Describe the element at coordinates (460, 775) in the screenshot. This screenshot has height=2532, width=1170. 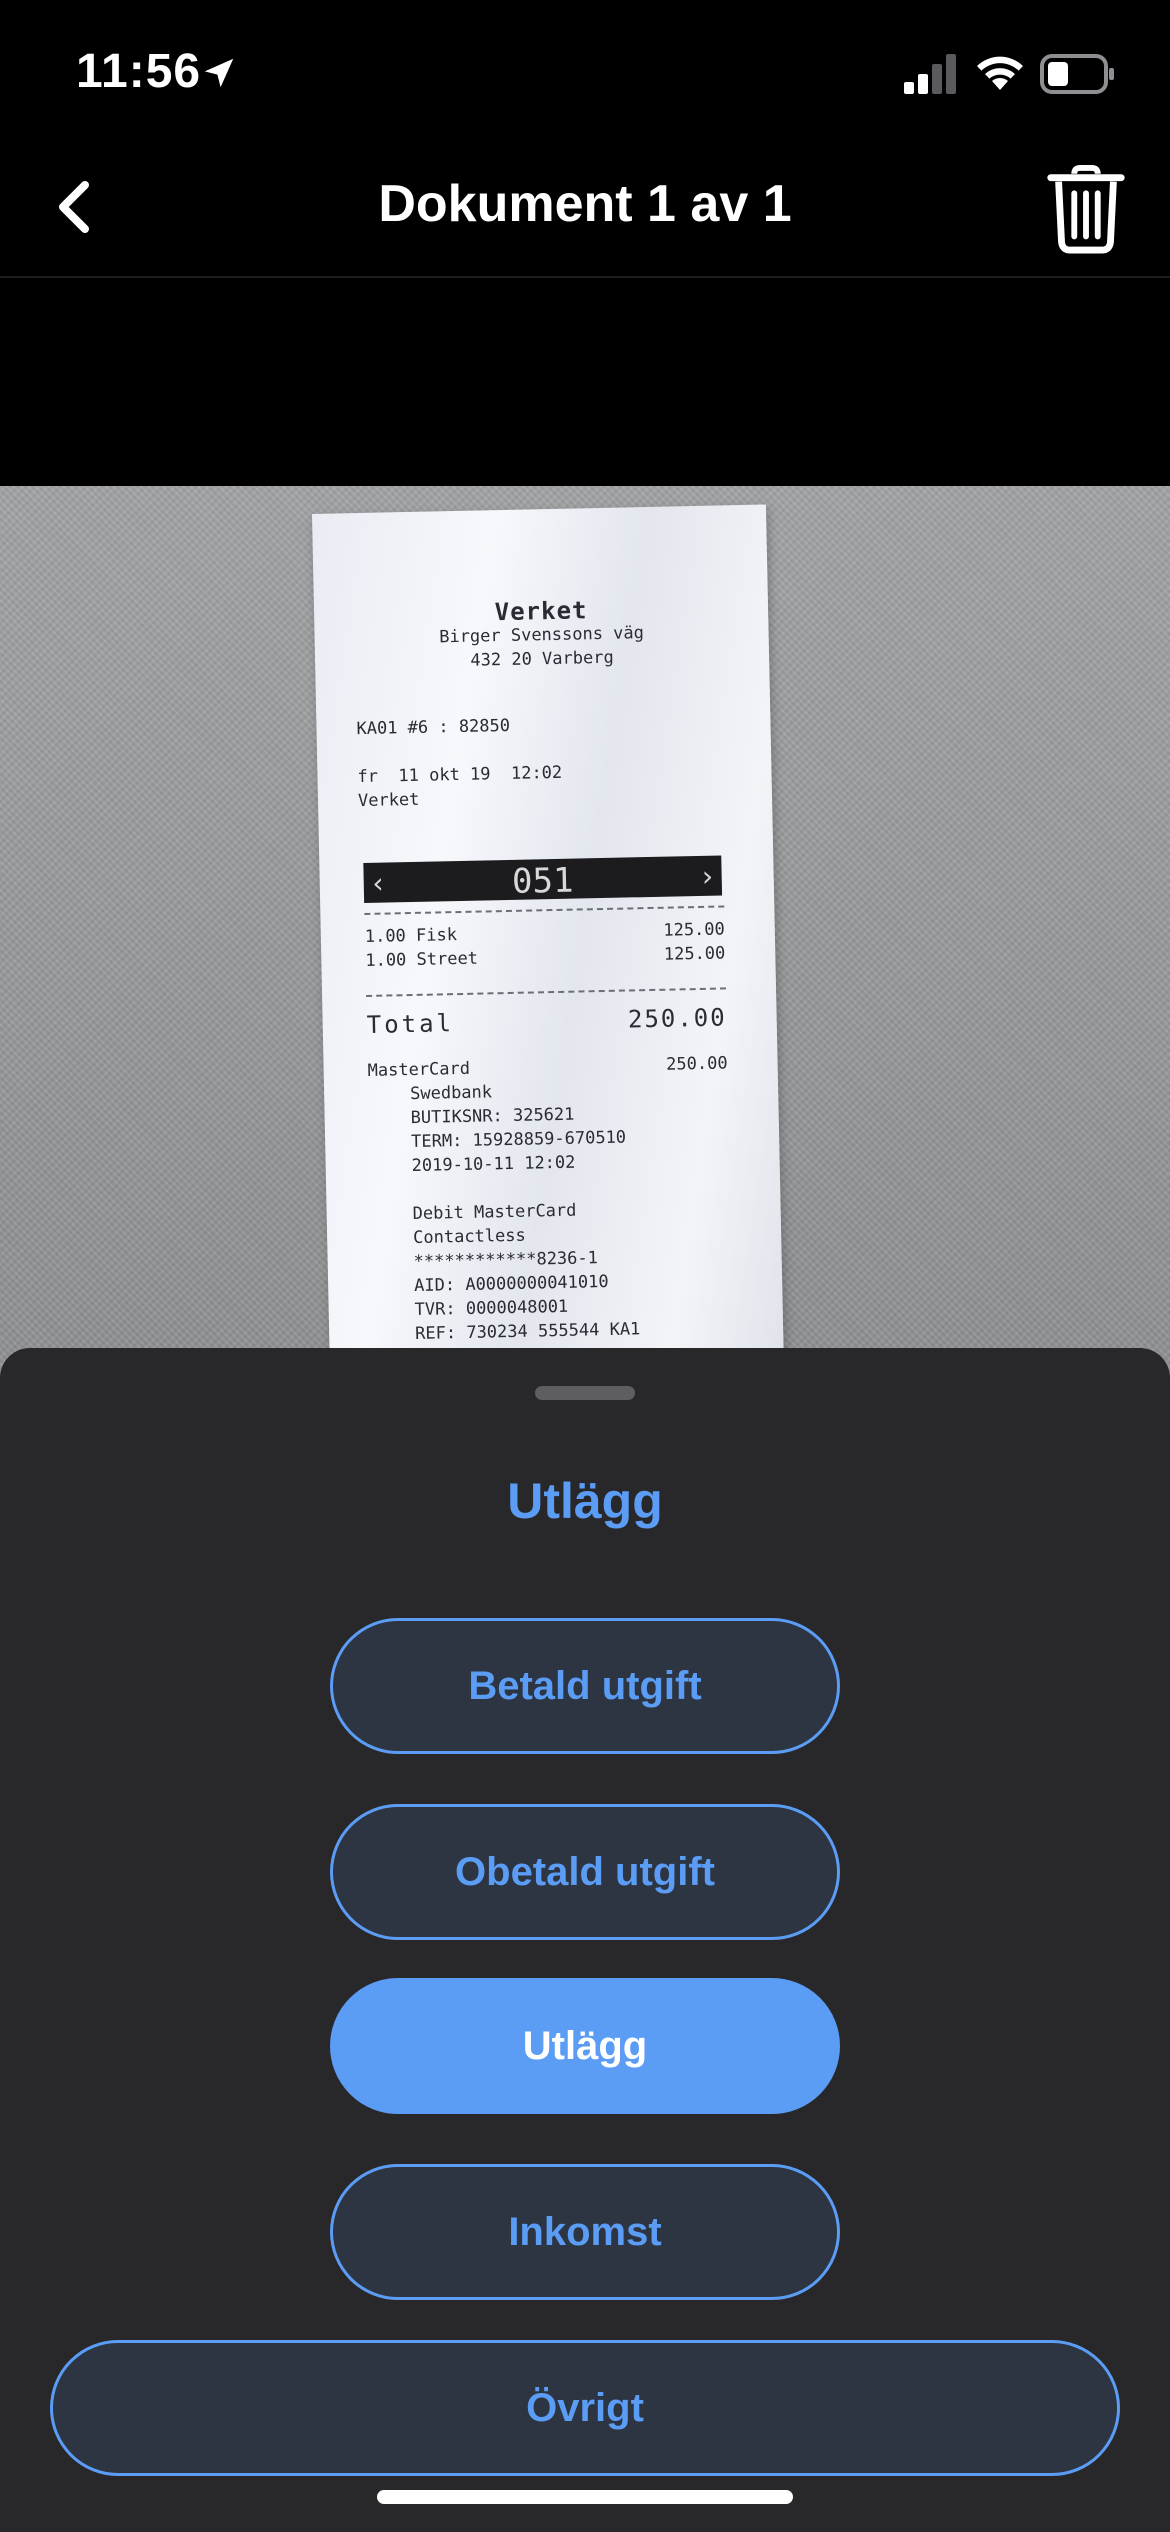
I see `receipt-datetime: fr 11 okt 19 12:02` at that location.